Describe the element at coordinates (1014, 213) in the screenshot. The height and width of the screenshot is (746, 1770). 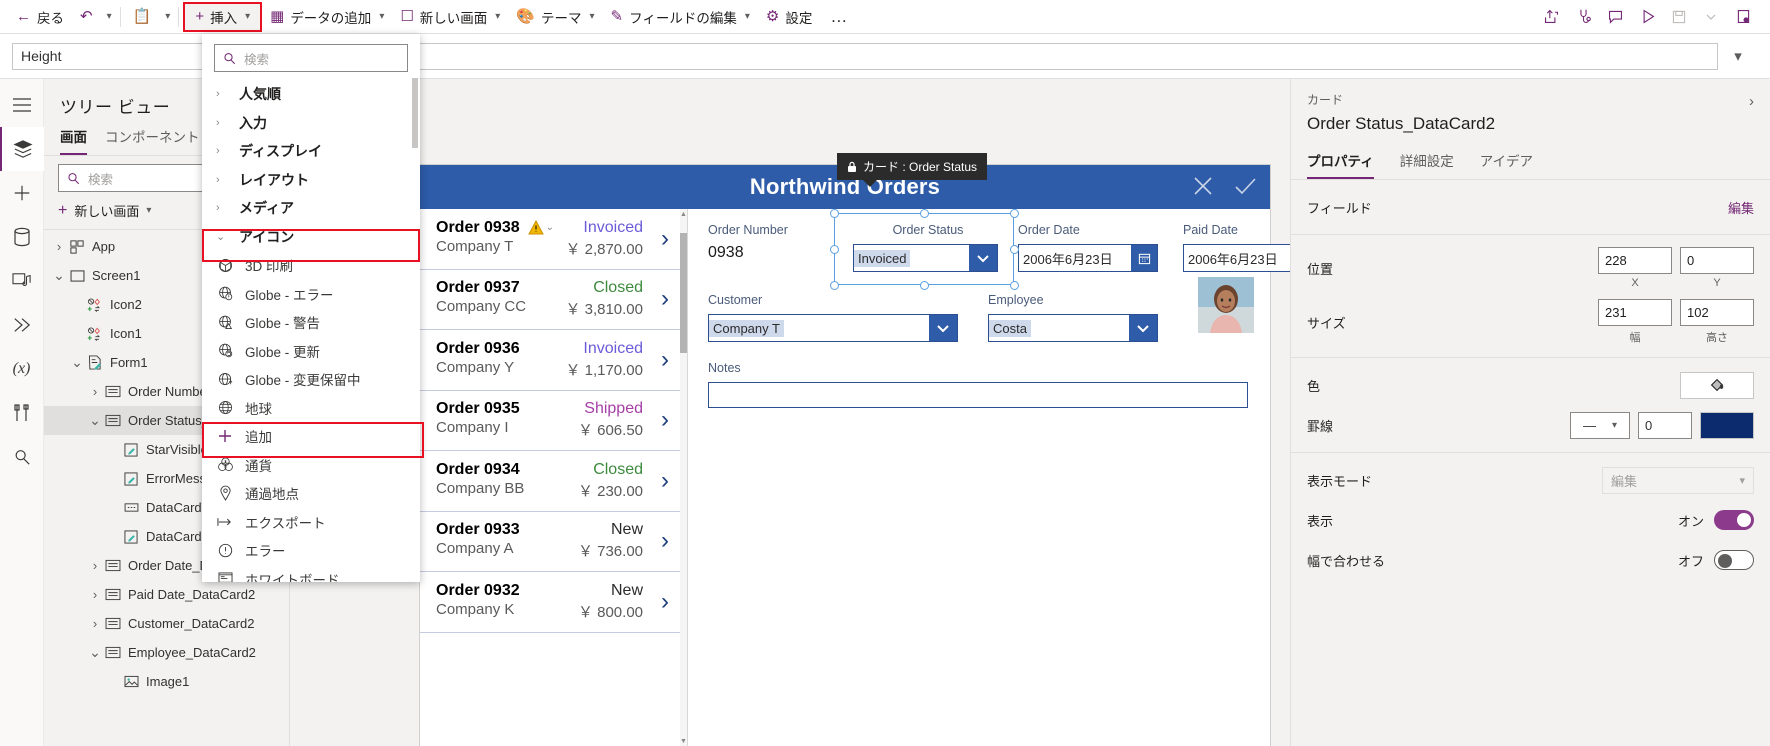
I see `resize-handle-ne` at that location.